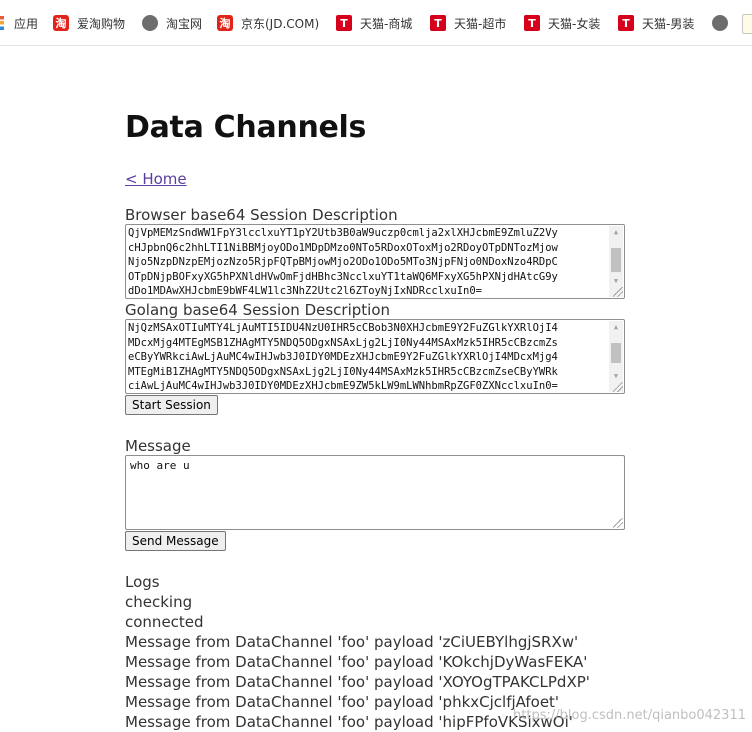  I want to click on log-entry: checking, so click(159, 602).